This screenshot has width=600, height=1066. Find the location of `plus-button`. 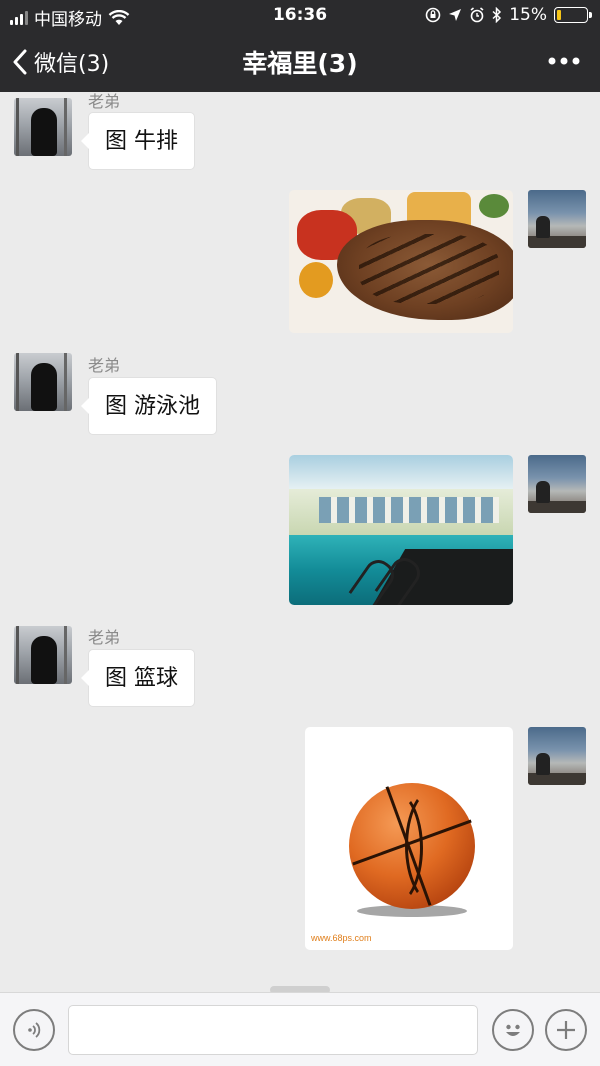

plus-button is located at coordinates (566, 1030).